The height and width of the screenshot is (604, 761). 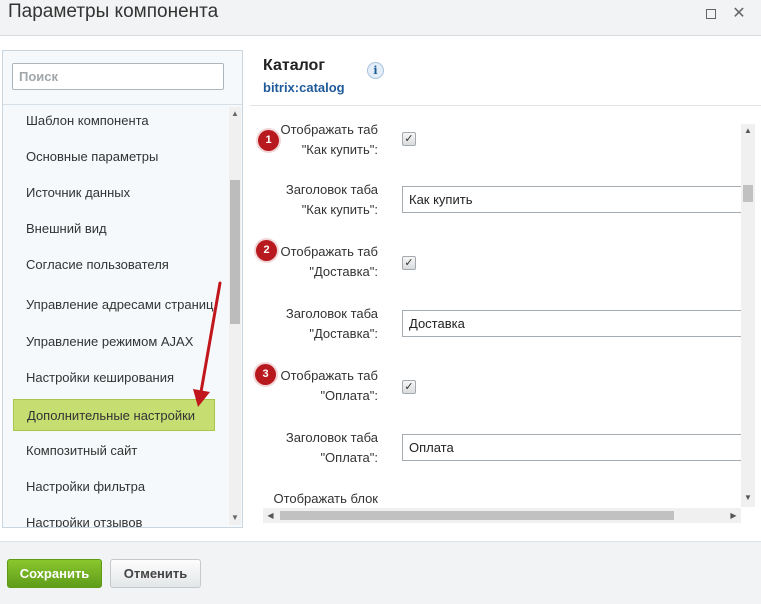 What do you see at coordinates (505, 78) in the screenshot?
I see `component-header: Каталог i bitrix:catalog` at bounding box center [505, 78].